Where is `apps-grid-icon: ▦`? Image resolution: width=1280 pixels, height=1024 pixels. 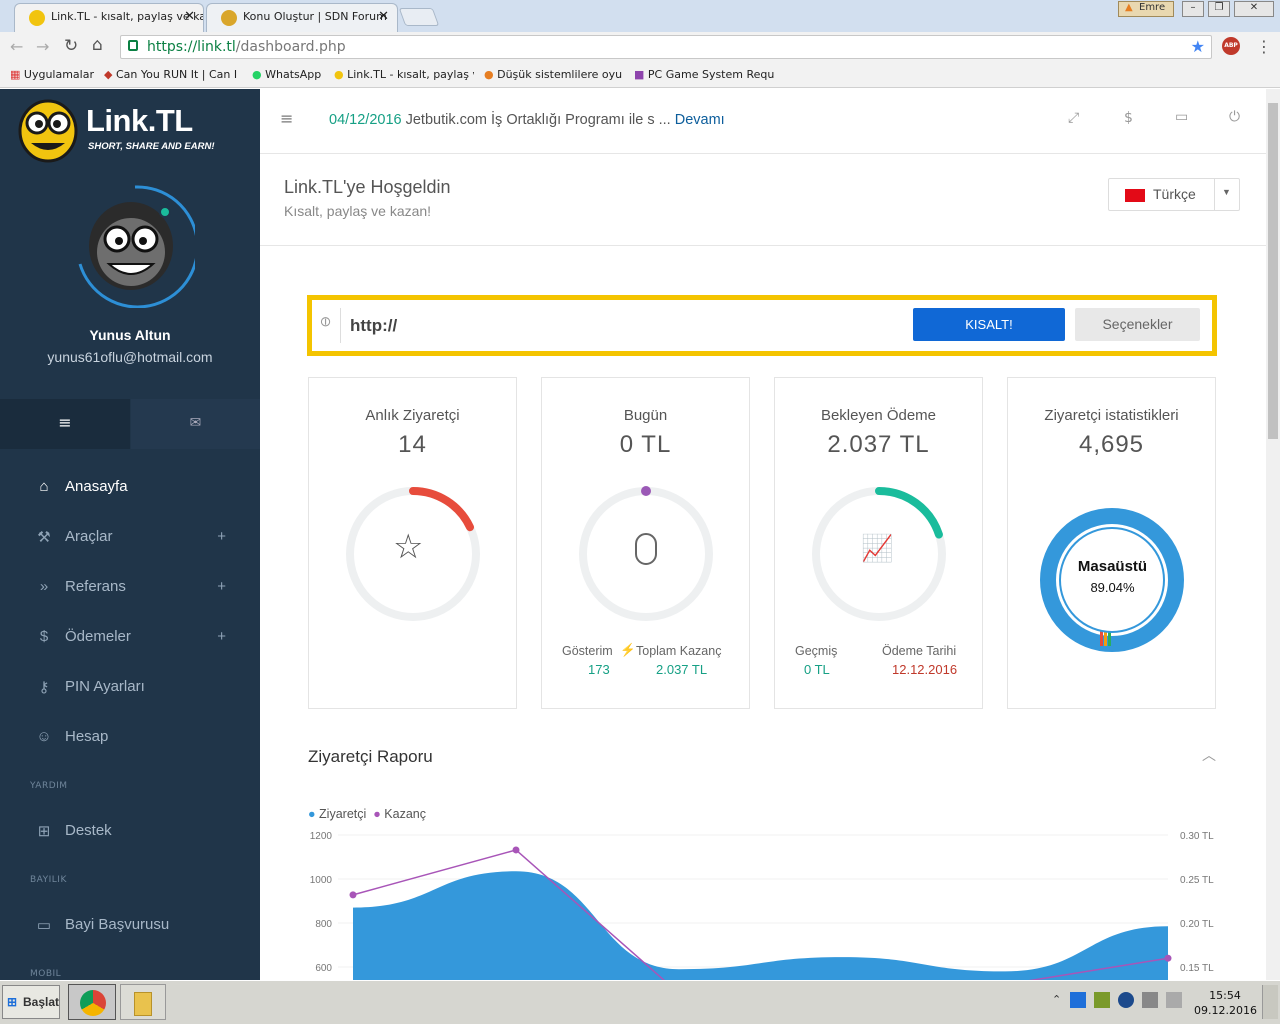 apps-grid-icon: ▦ is located at coordinates (15, 74).